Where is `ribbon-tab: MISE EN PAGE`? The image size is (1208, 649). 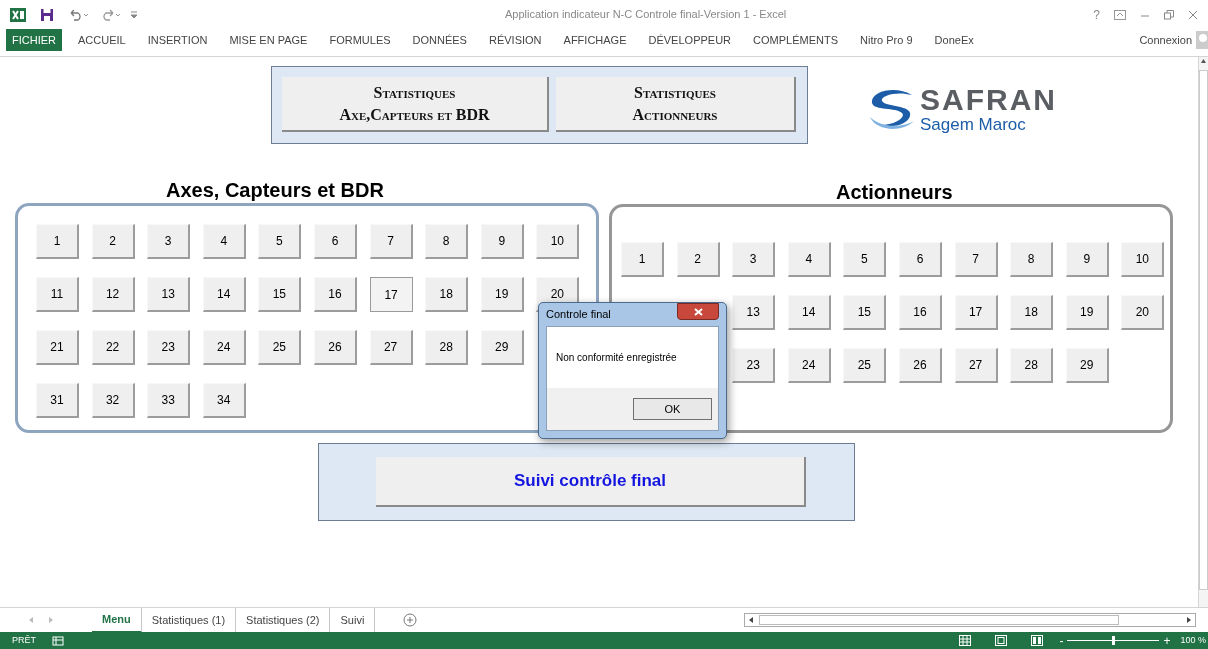
ribbon-tab: MISE EN PAGE is located at coordinates (268, 40).